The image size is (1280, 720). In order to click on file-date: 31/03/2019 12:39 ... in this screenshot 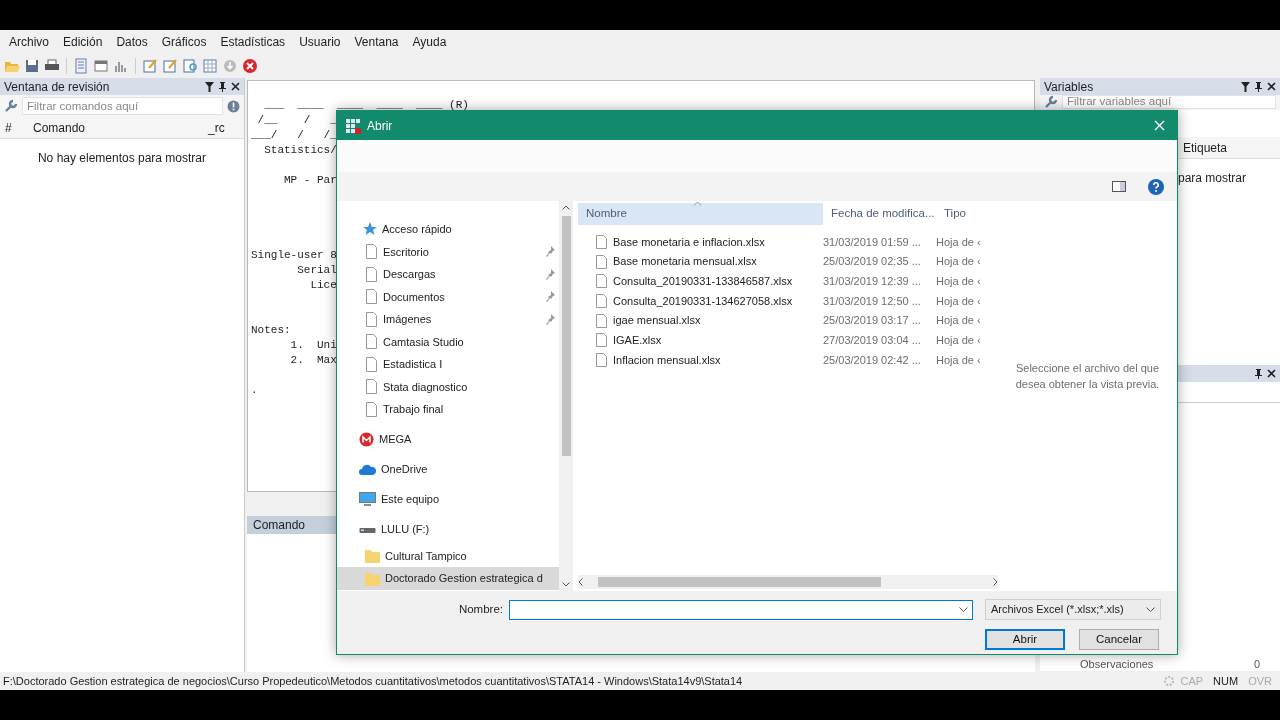, I will do `click(872, 281)`.